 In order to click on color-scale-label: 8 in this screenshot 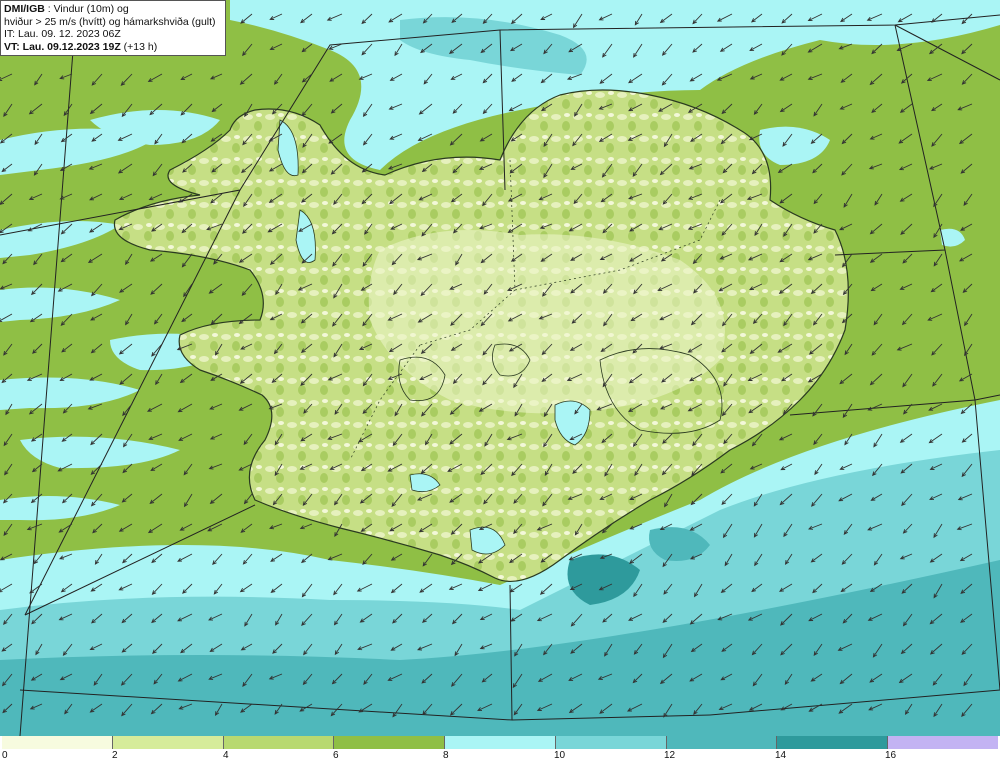, I will do `click(446, 755)`.